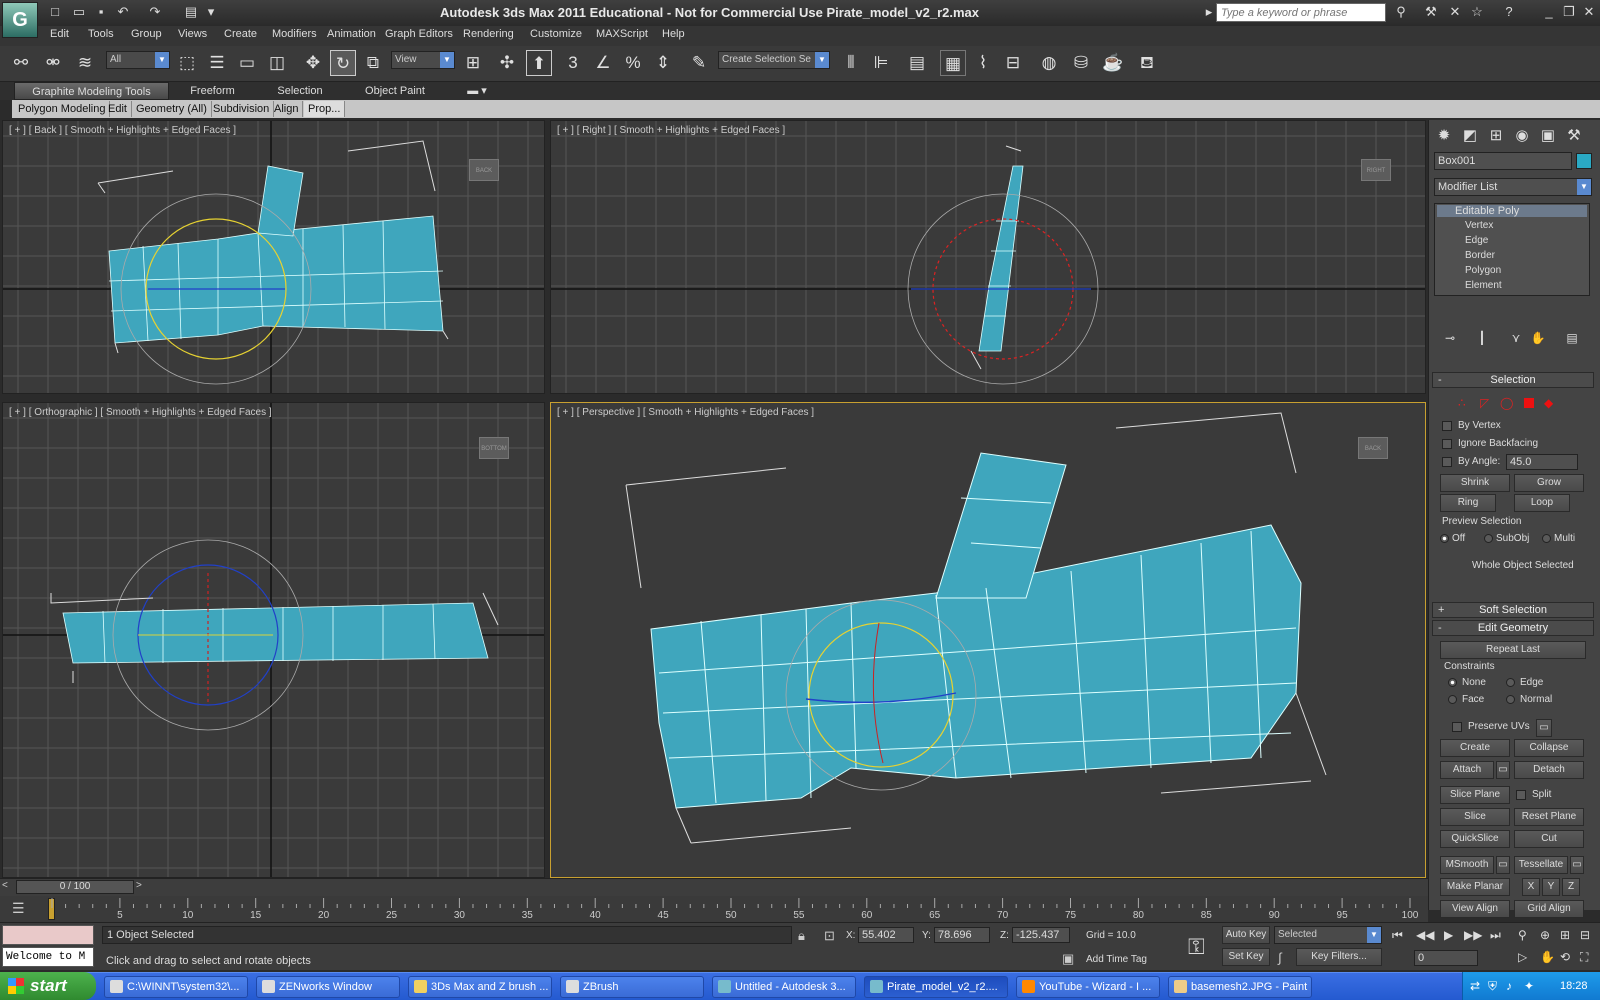 Image resolution: width=1600 pixels, height=1000 pixels. Describe the element at coordinates (62, 109) in the screenshot. I see `panel-polygon-modeling: Polygon Modeling` at that location.